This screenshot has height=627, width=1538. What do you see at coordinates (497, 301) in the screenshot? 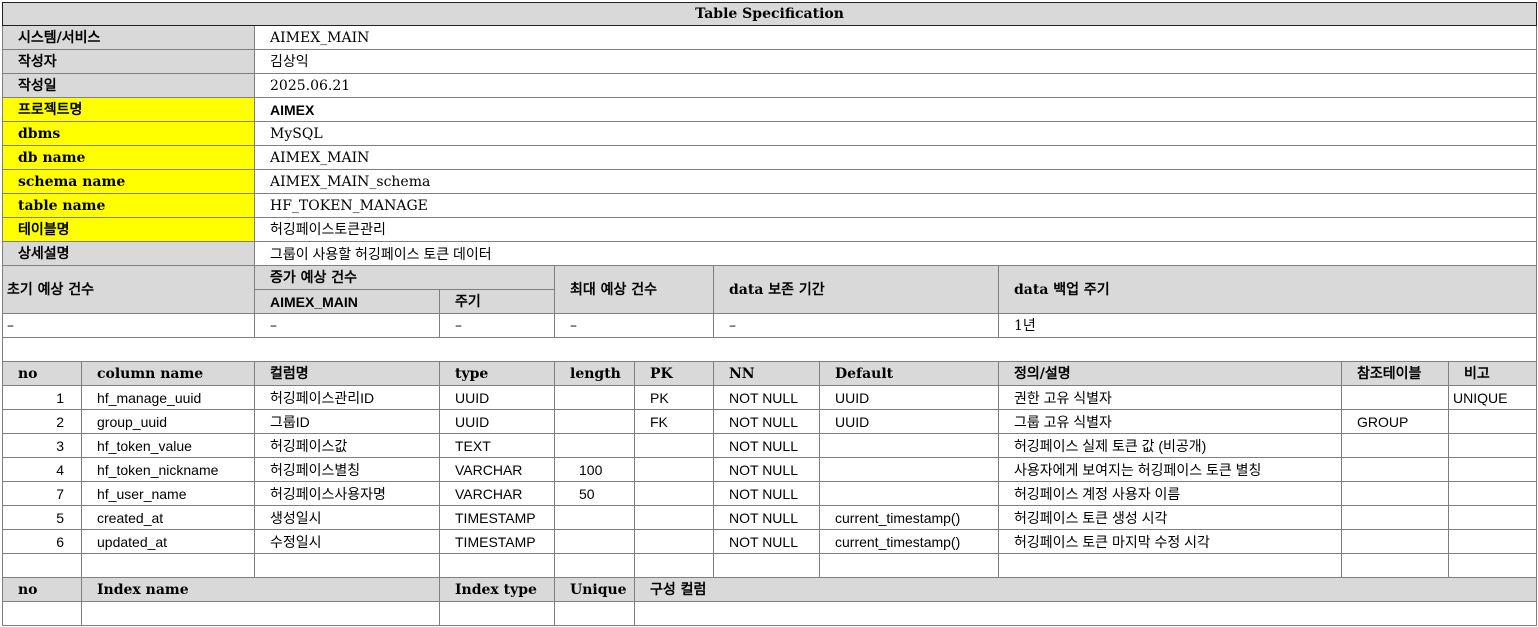
I see `increase-sub-period: 주기` at bounding box center [497, 301].